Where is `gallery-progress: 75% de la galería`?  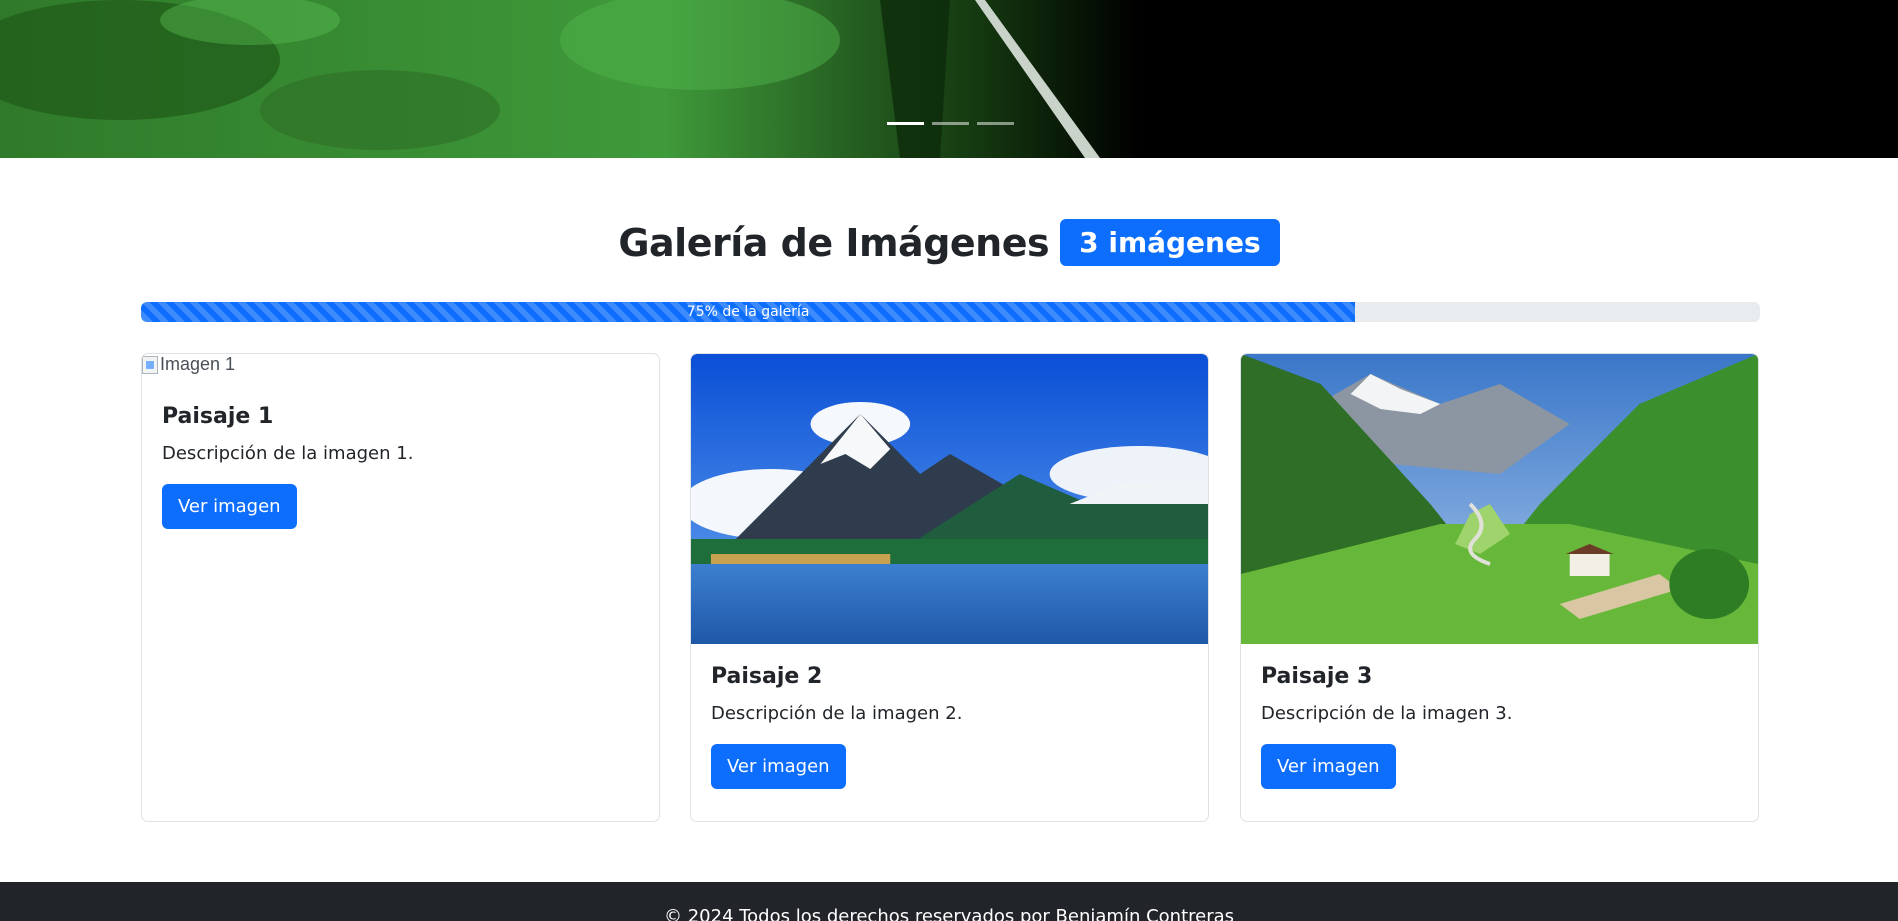
gallery-progress: 75% de la galería is located at coordinates (950, 312).